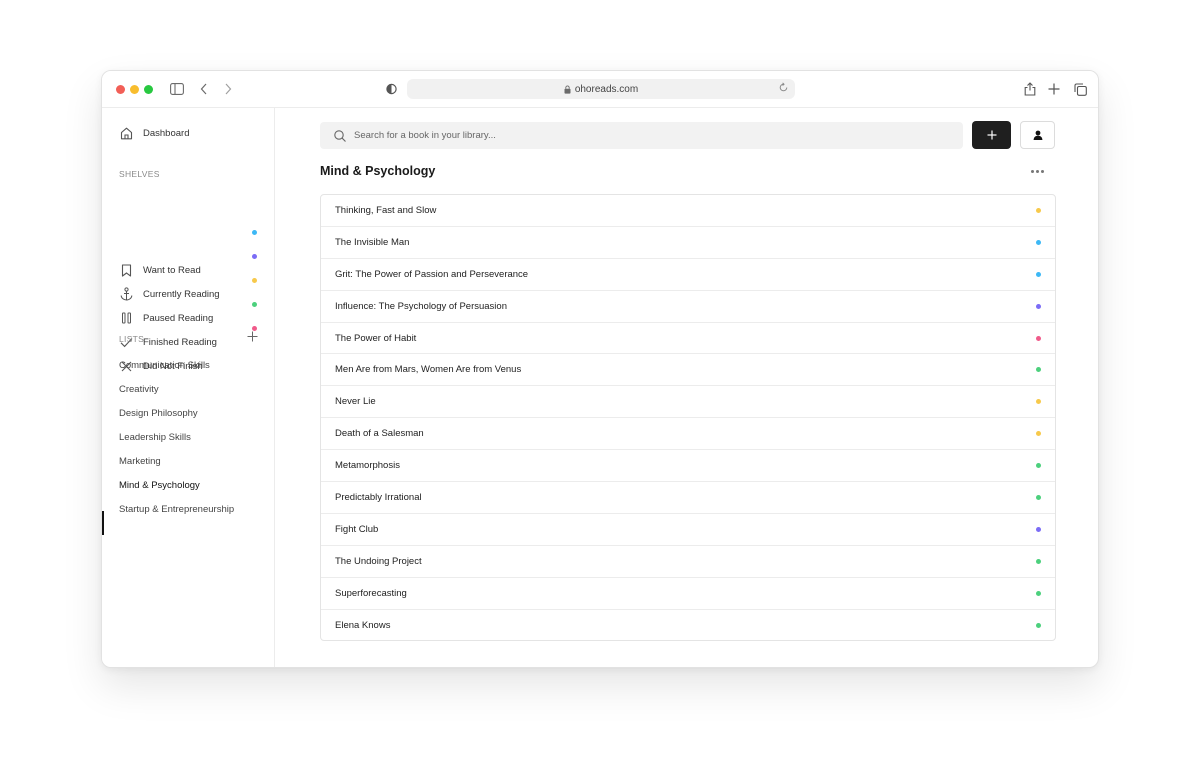 The height and width of the screenshot is (760, 1200). What do you see at coordinates (688, 625) in the screenshot?
I see `book-row: Elena Knows` at bounding box center [688, 625].